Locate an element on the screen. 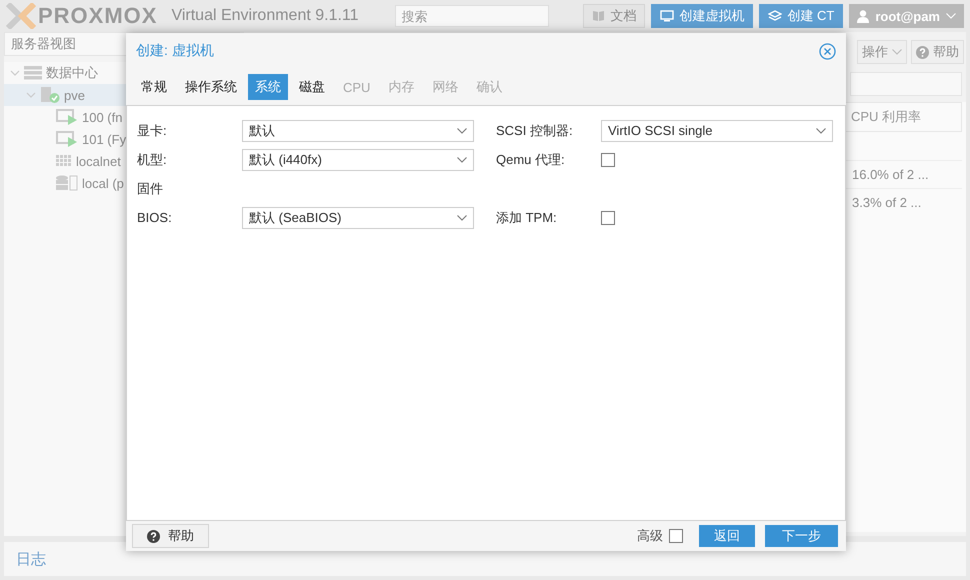  grid-icon is located at coordinates (64, 161).